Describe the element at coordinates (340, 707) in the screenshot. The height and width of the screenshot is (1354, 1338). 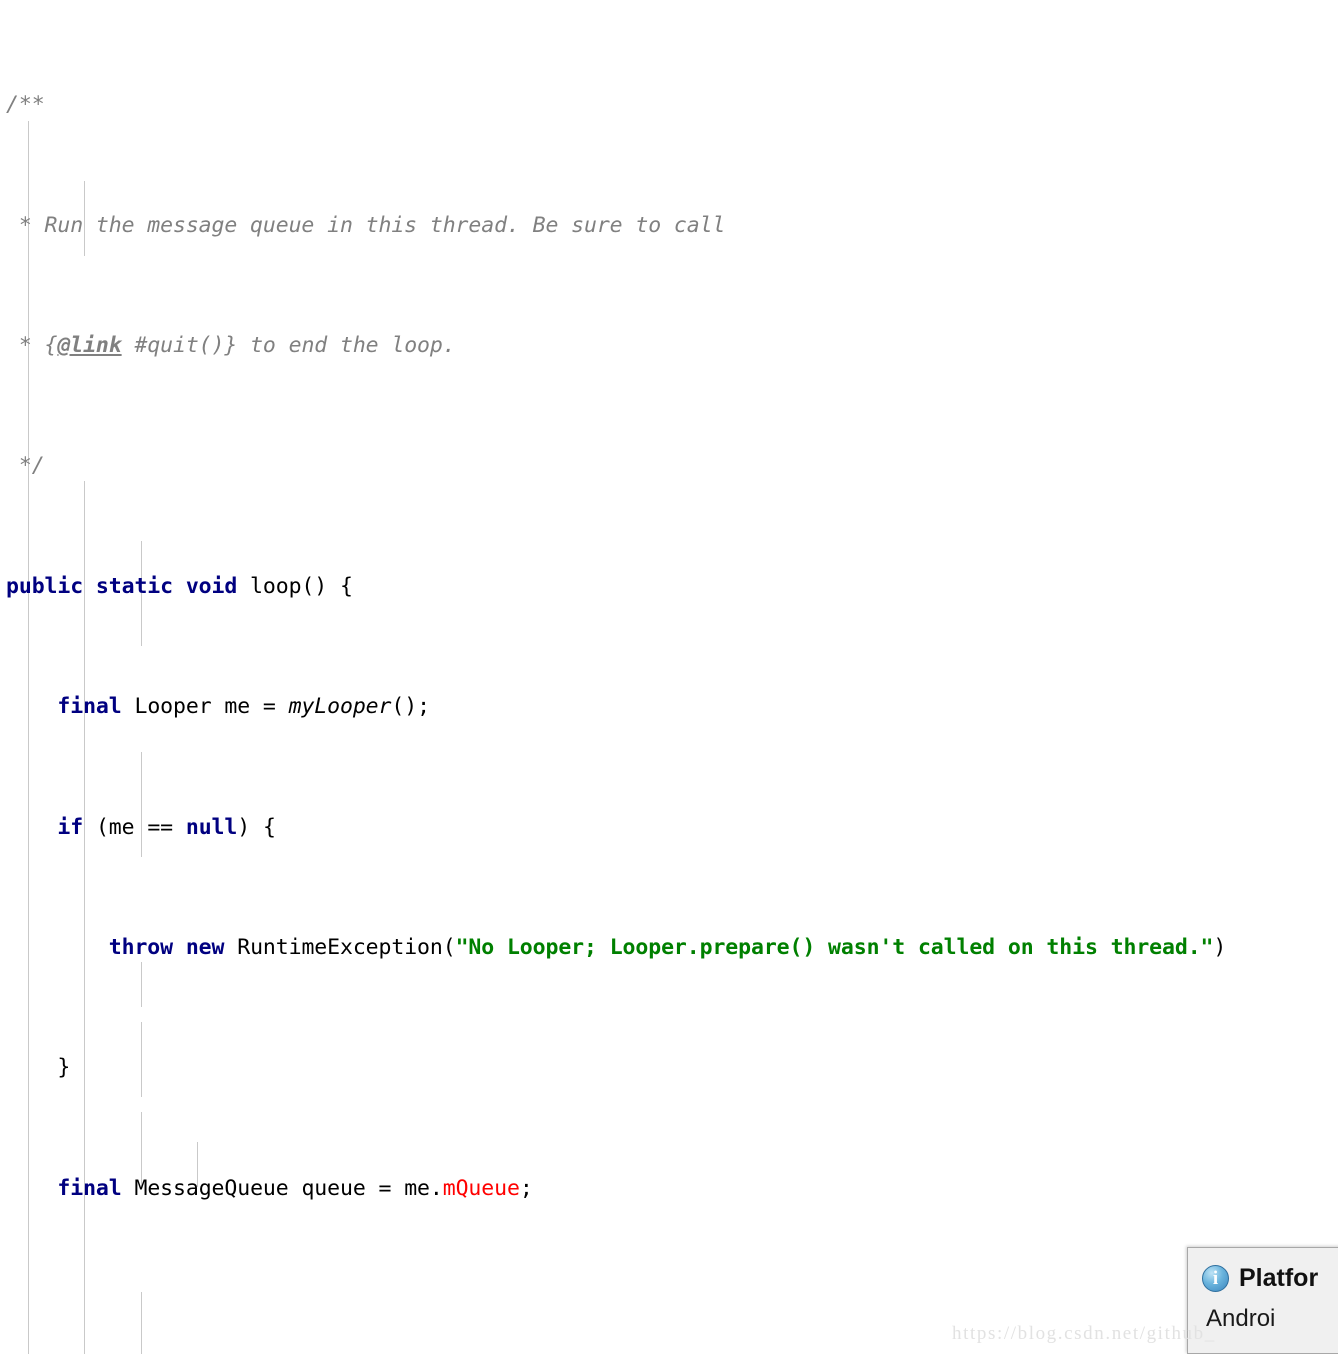
I see `token-method: myLooper` at that location.